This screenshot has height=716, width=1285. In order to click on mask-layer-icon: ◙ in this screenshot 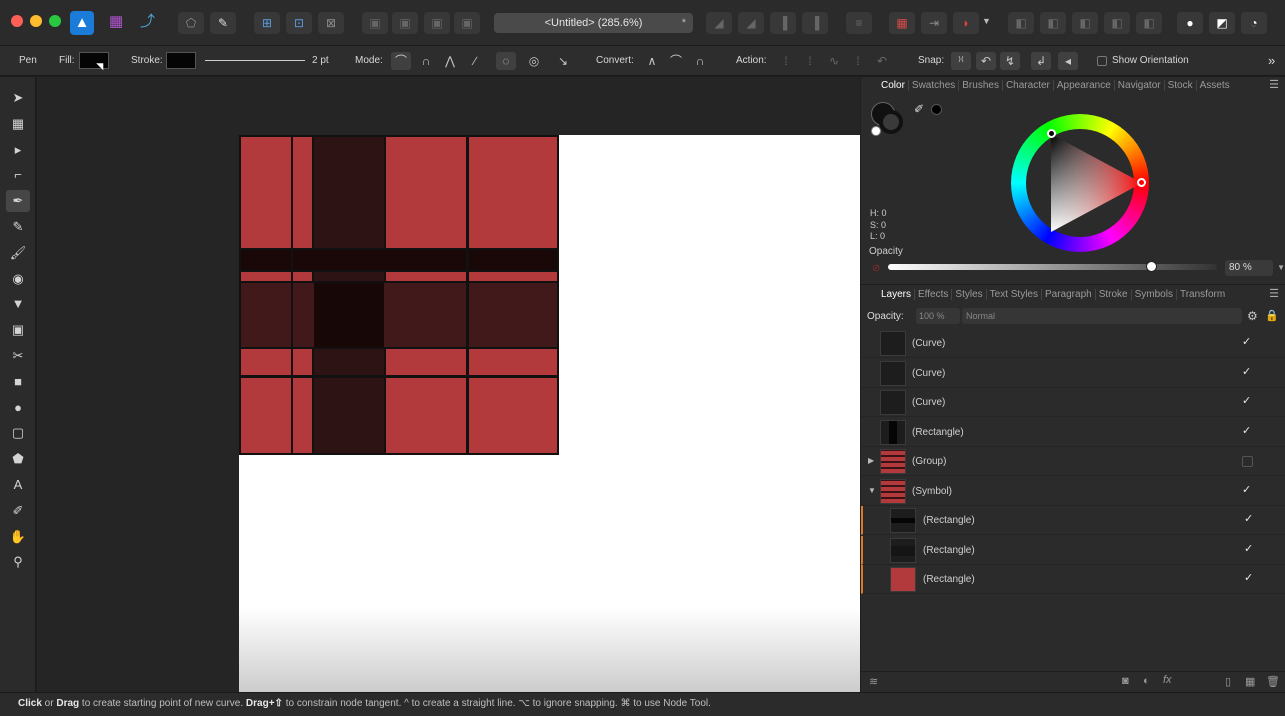, I will do `click(1125, 681)`.